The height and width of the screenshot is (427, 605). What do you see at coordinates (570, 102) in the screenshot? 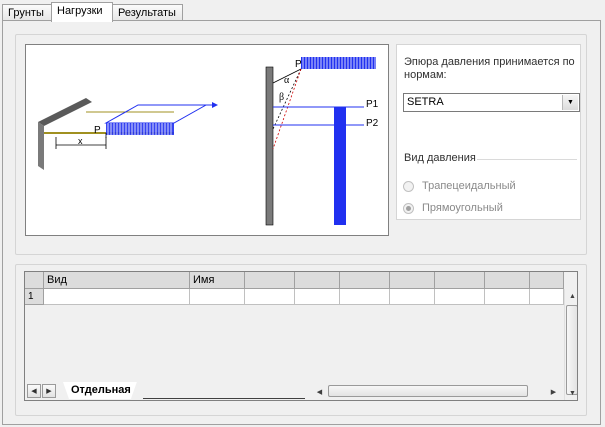
I see `chevron-down-icon: ▼` at bounding box center [570, 102].